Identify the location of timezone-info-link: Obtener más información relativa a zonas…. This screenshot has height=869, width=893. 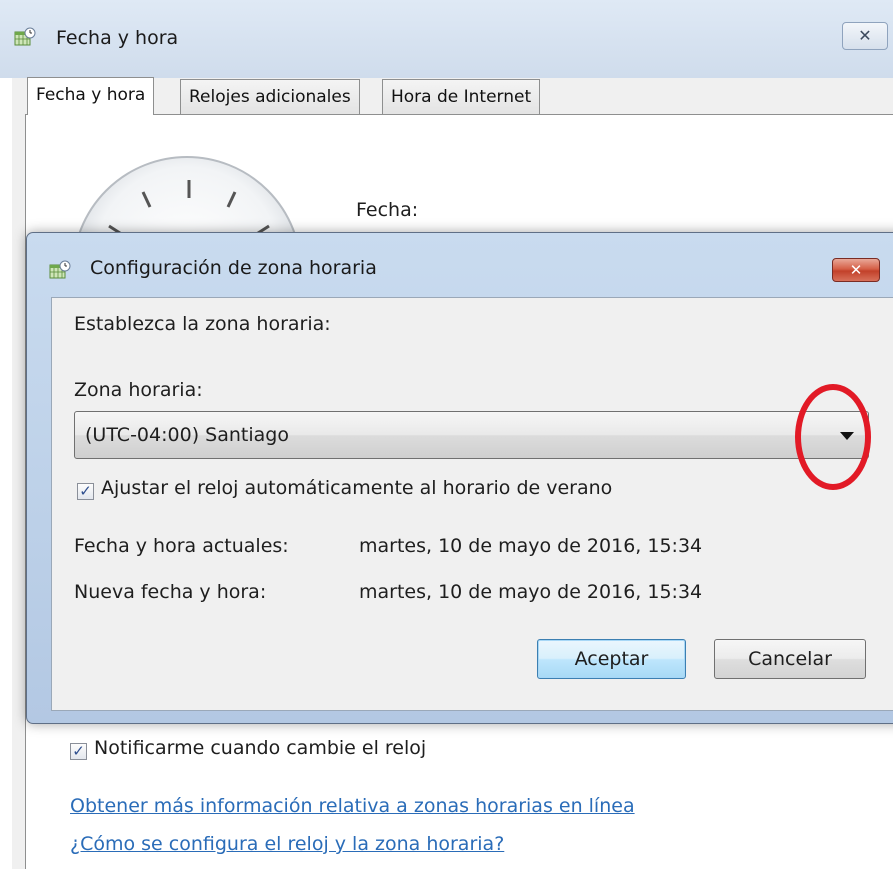
(352, 806).